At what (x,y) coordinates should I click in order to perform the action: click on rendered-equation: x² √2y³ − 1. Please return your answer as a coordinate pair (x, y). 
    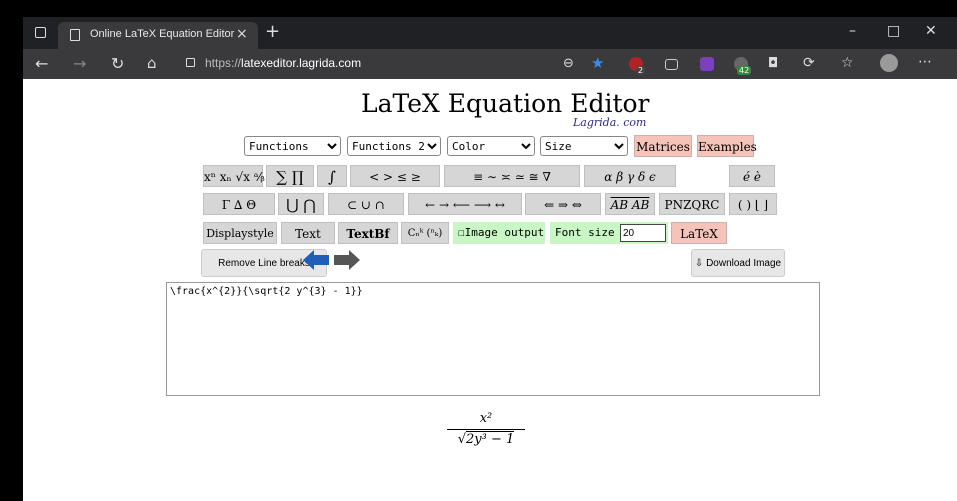
    Looking at the image, I should click on (486, 429).